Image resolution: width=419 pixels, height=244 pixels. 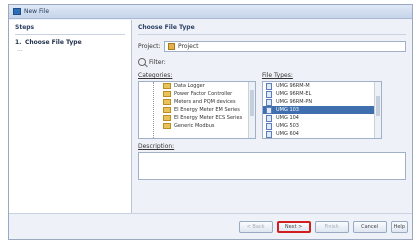 What do you see at coordinates (70, 29) in the screenshot?
I see `steps-heading: Steps` at bounding box center [70, 29].